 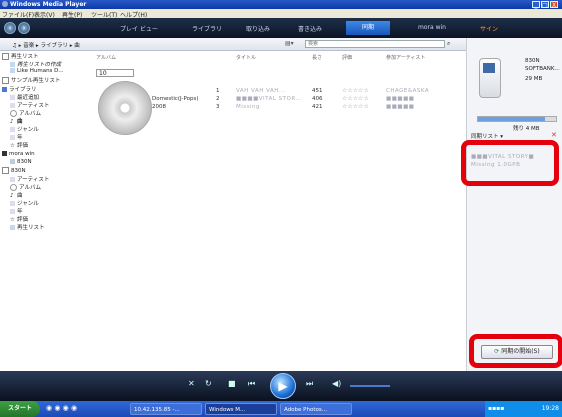 I want to click on tree-artist: アーティスト, so click(x=29, y=105).